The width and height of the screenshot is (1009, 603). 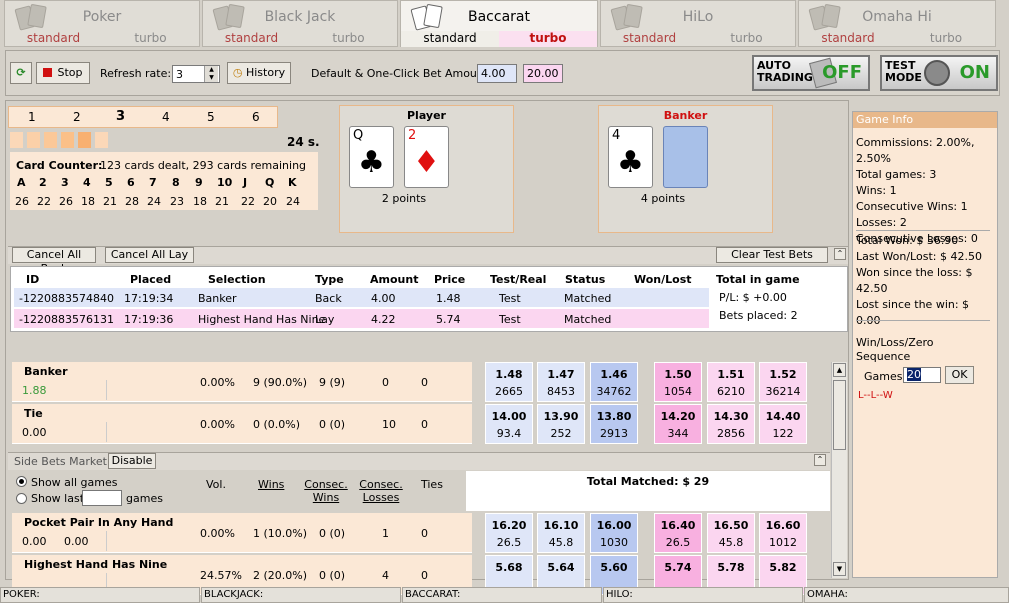 What do you see at coordinates (426, 162) in the screenshot?
I see `diamond-icon: ♦` at bounding box center [426, 162].